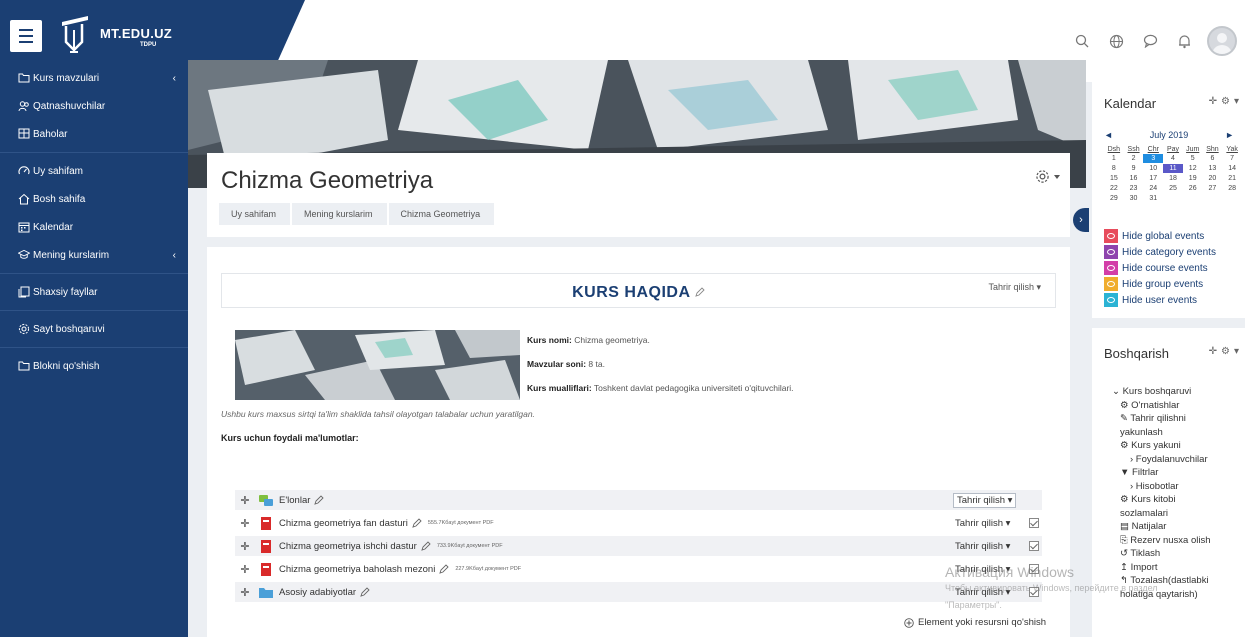 The width and height of the screenshot is (1245, 637). I want to click on calendar-day: 7, so click(1232, 158).